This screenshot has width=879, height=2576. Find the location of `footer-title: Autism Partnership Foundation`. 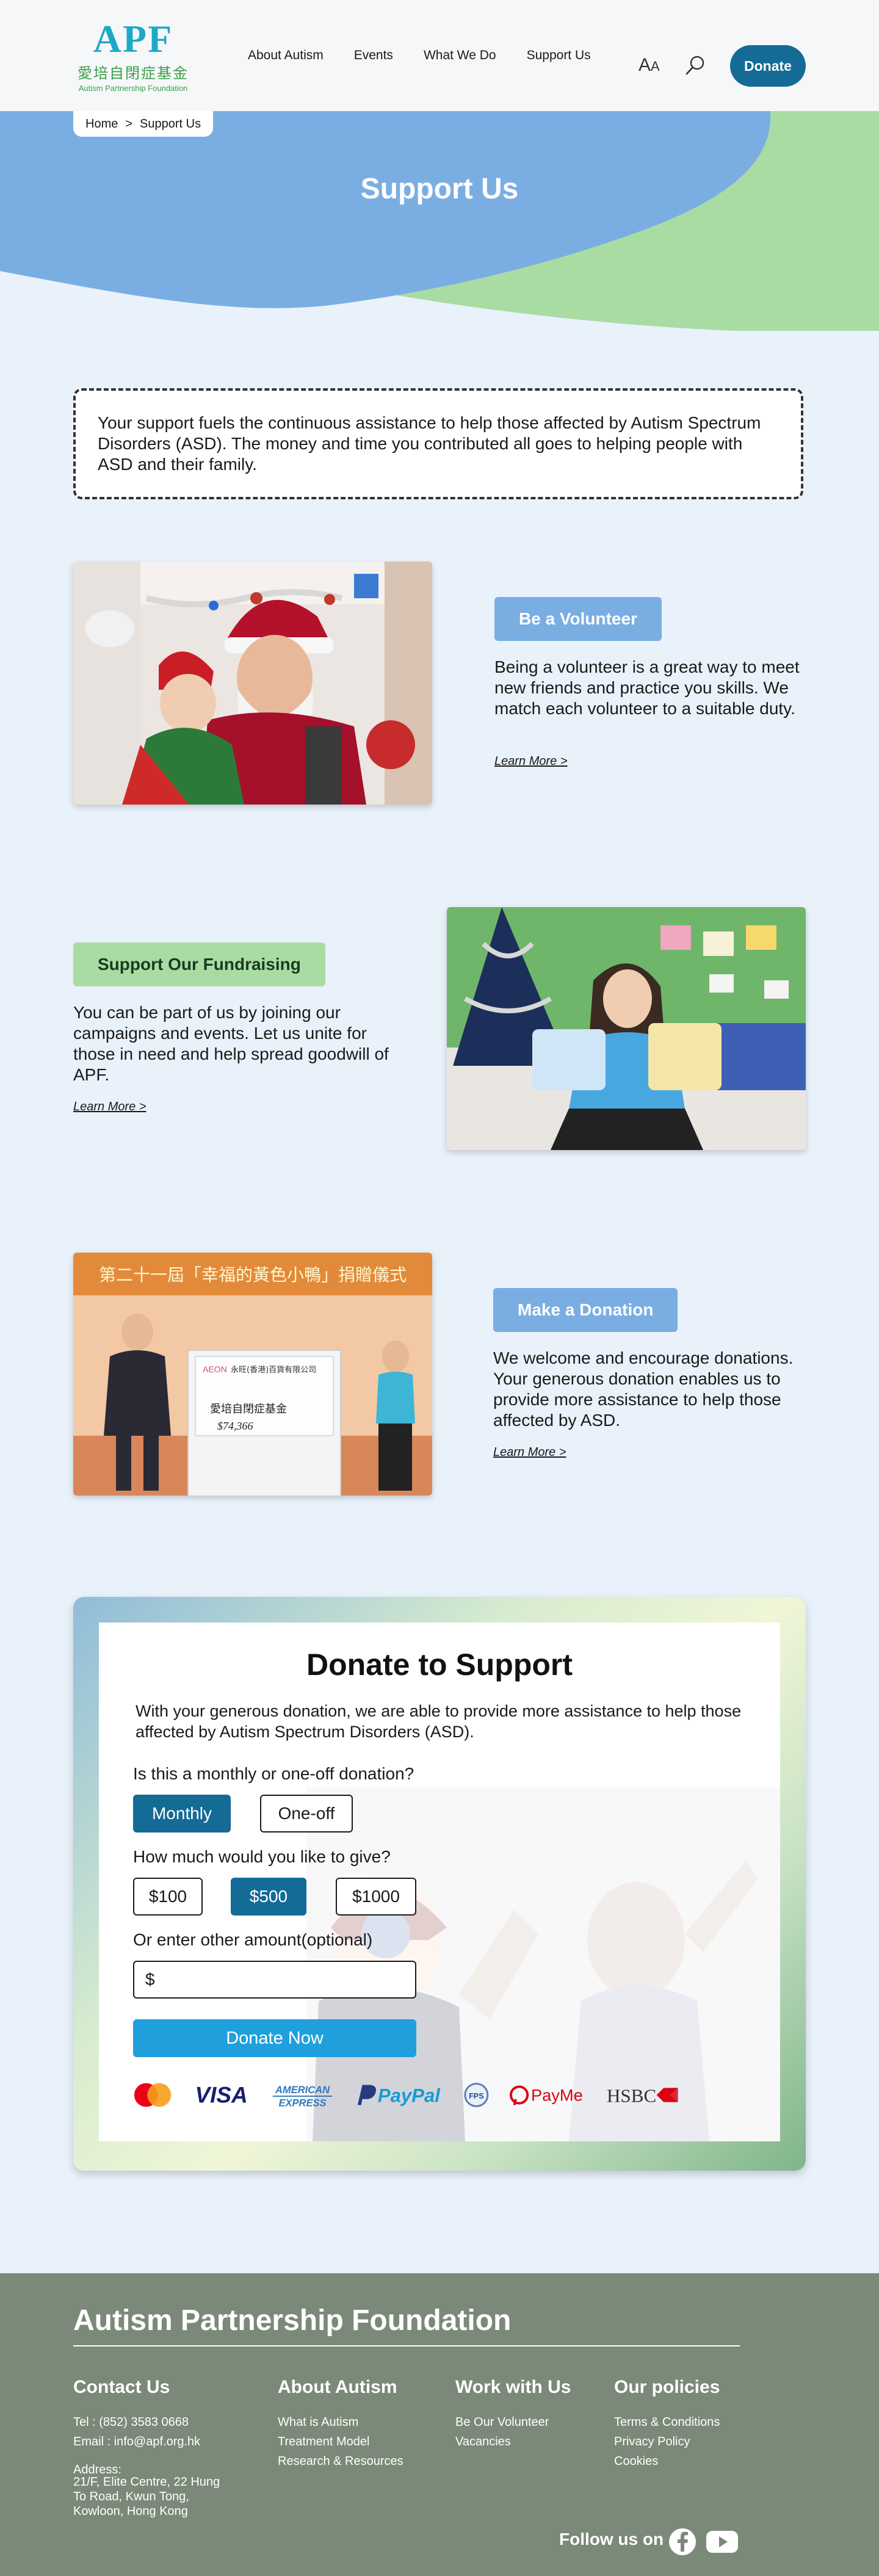

footer-title: Autism Partnership Foundation is located at coordinates (292, 2320).